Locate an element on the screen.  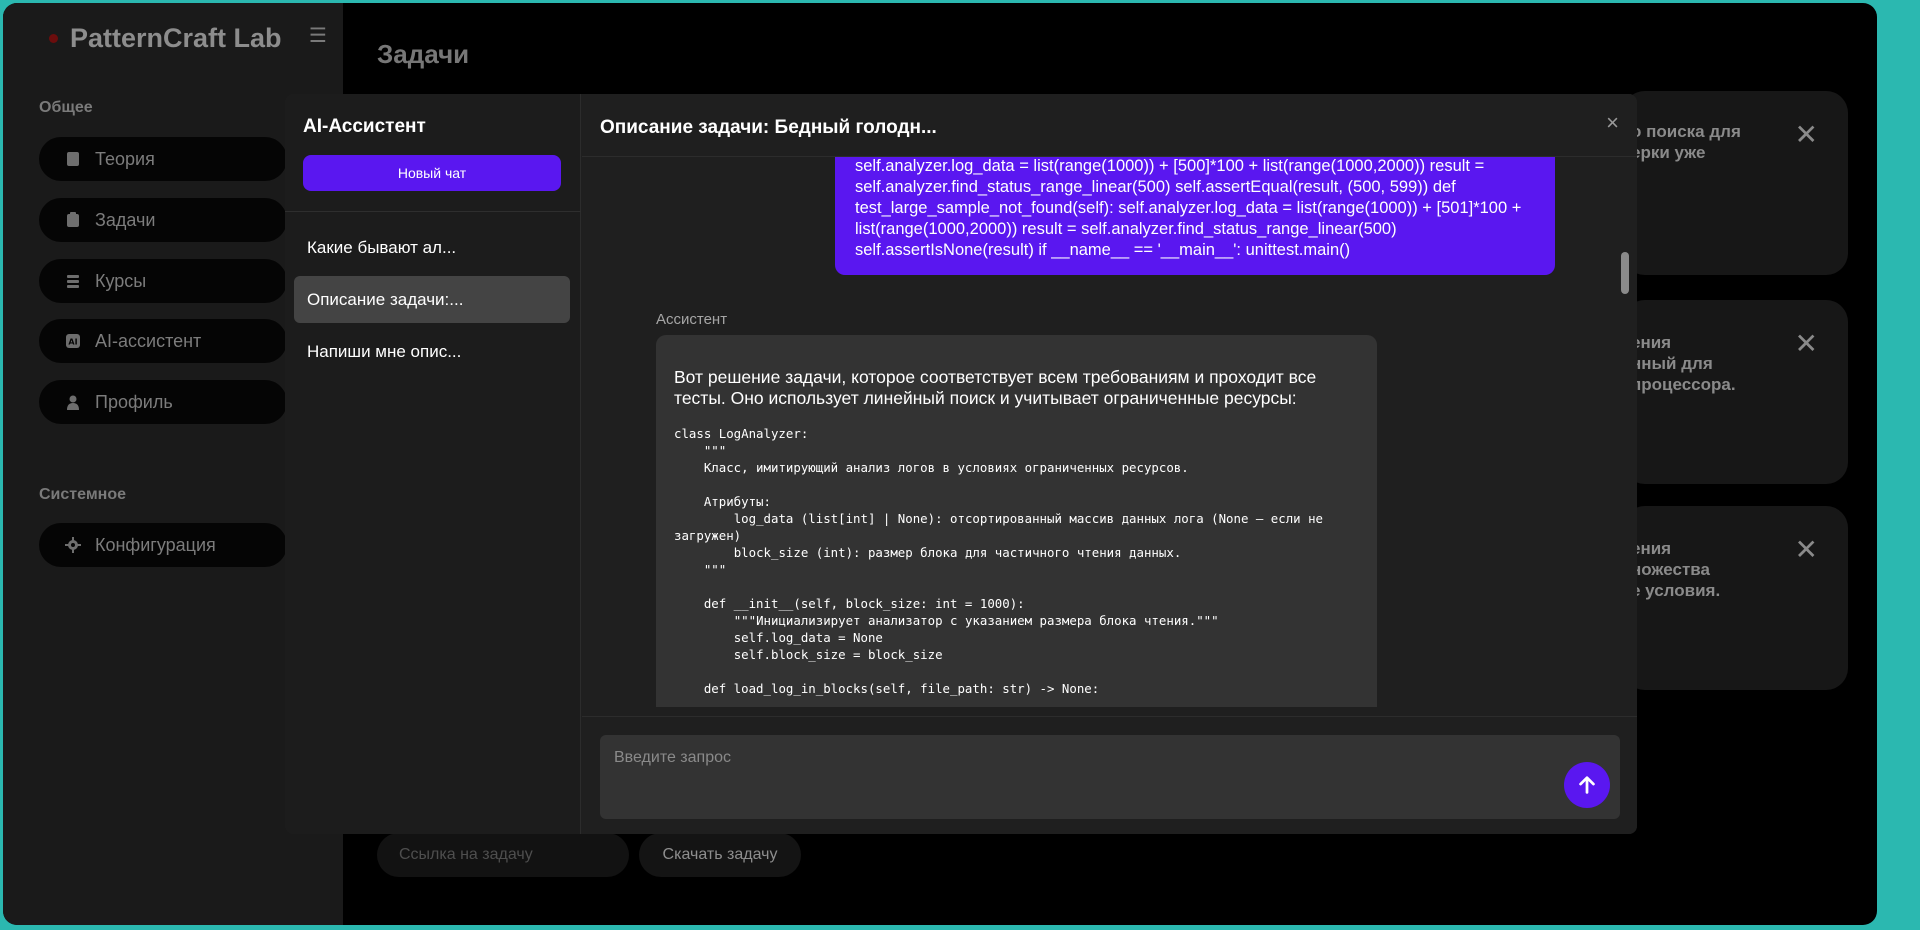
close-modal-icon: × is located at coordinates (1612, 123).